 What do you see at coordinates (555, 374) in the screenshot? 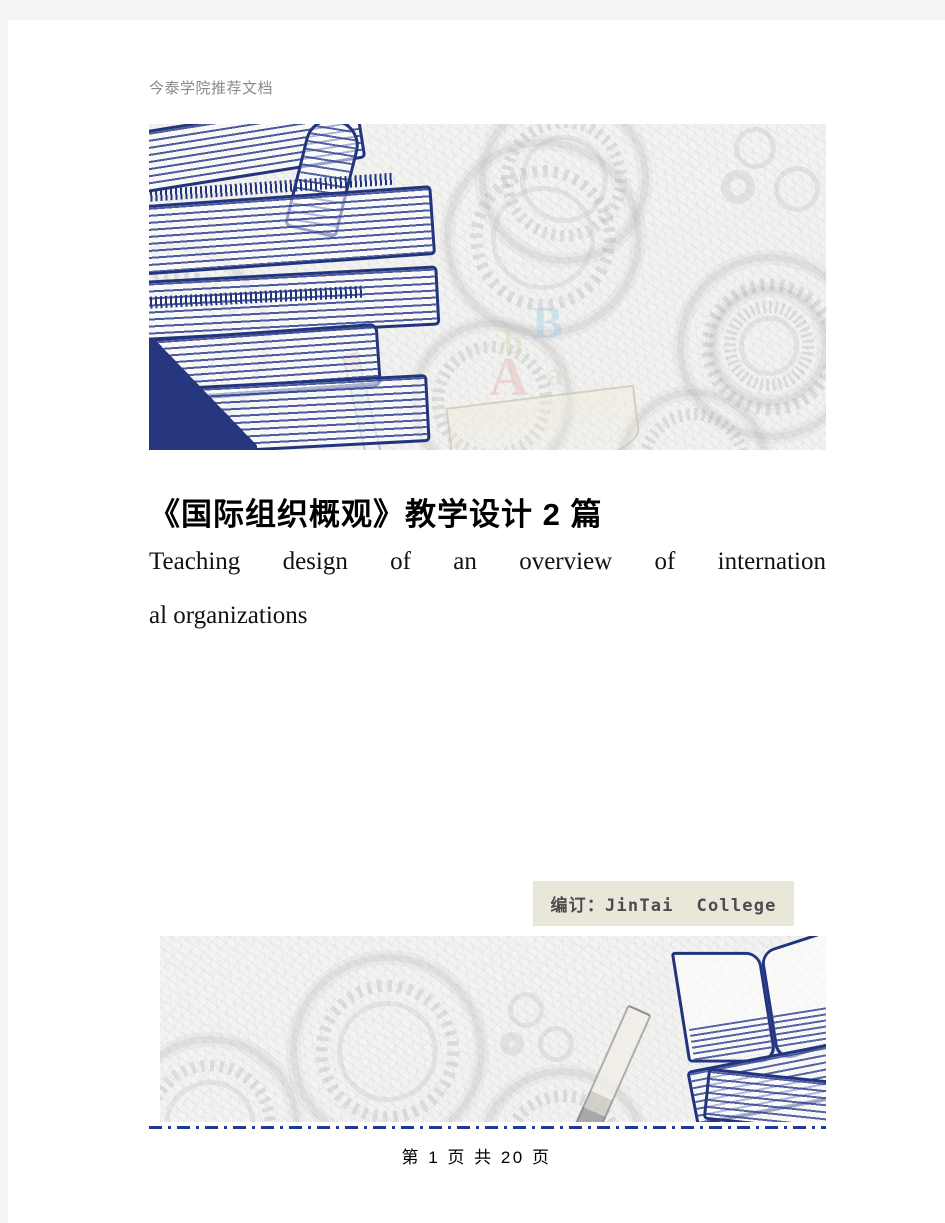
I see `ghost-letter-a-lower: a` at bounding box center [555, 374].